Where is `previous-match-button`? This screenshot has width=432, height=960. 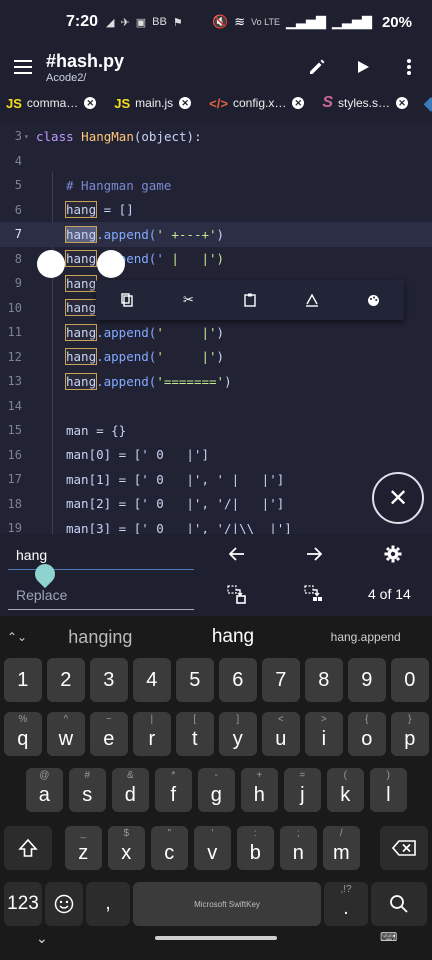 previous-match-button is located at coordinates (237, 554).